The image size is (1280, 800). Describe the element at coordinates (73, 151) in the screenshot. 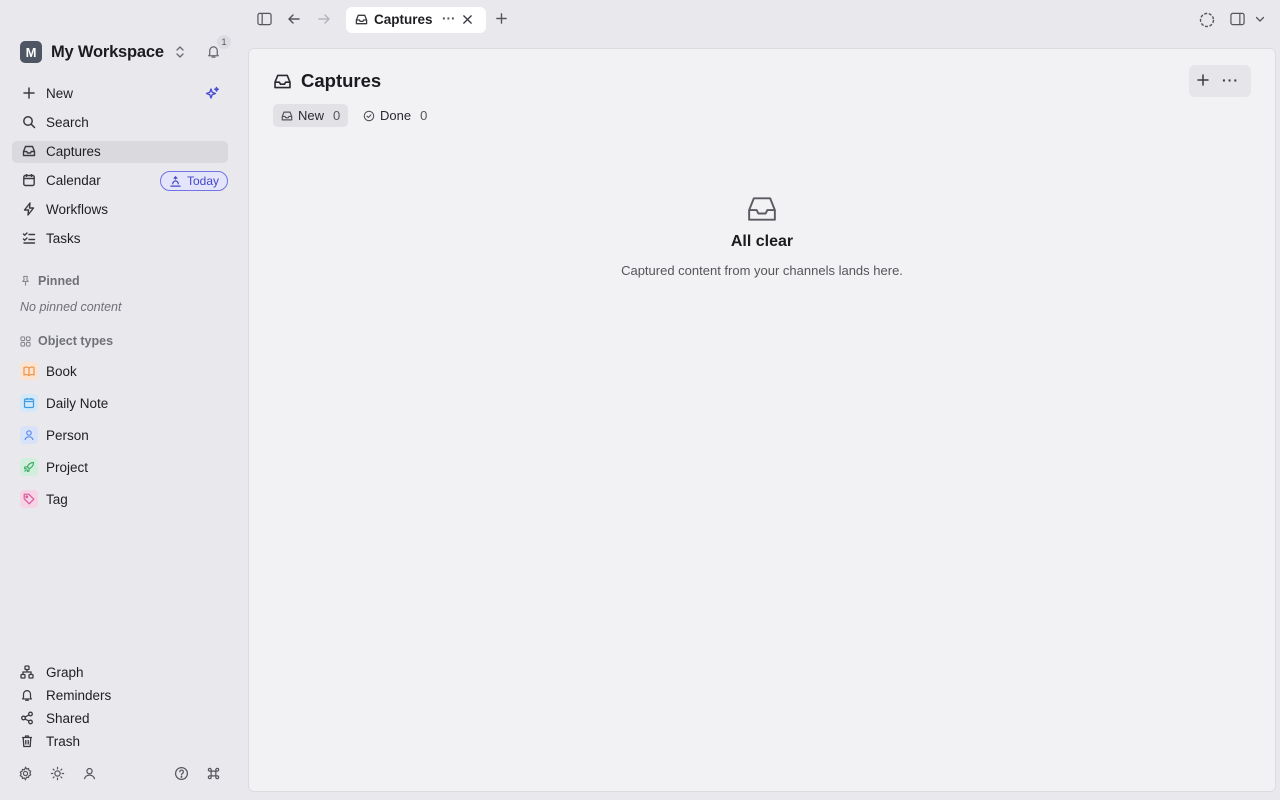

I see `nav-captures-label: Captures` at that location.